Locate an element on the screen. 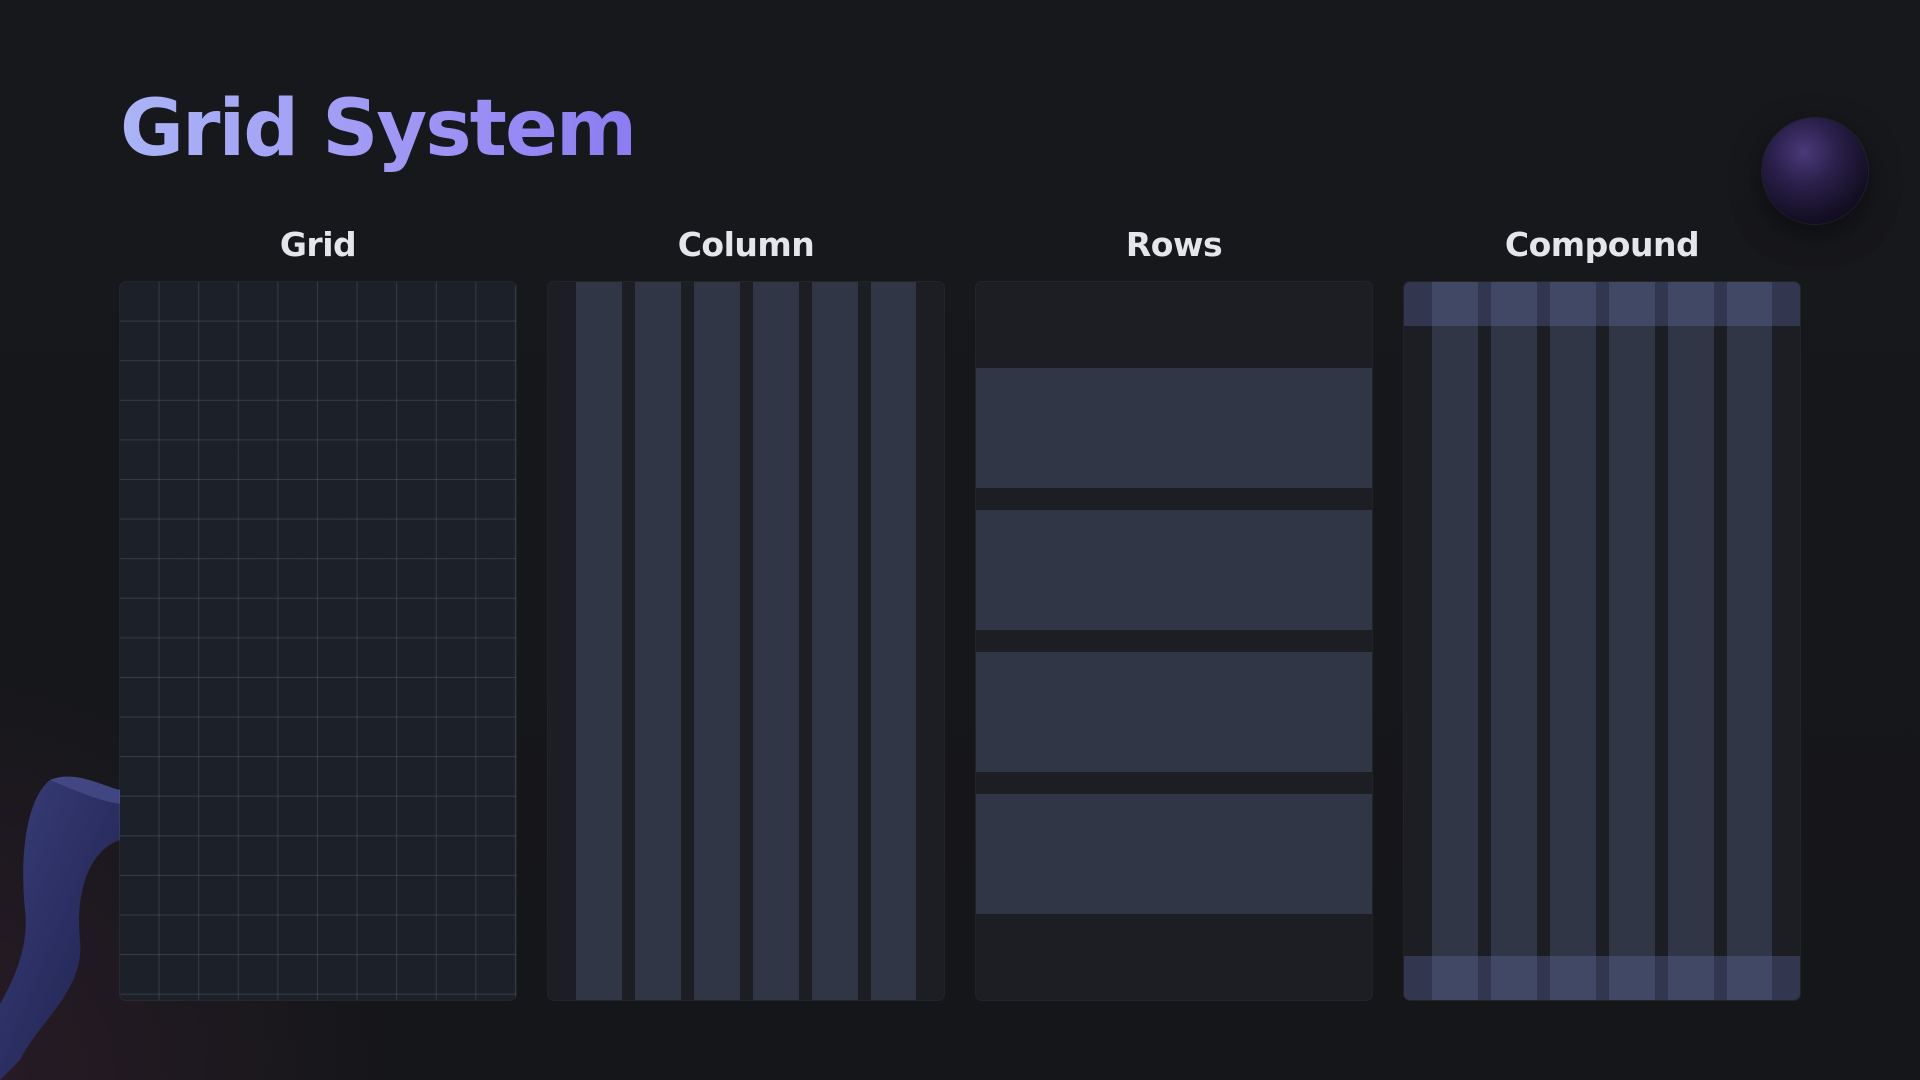 The width and height of the screenshot is (1920, 1080). column-example: Column is located at coordinates (746, 611).